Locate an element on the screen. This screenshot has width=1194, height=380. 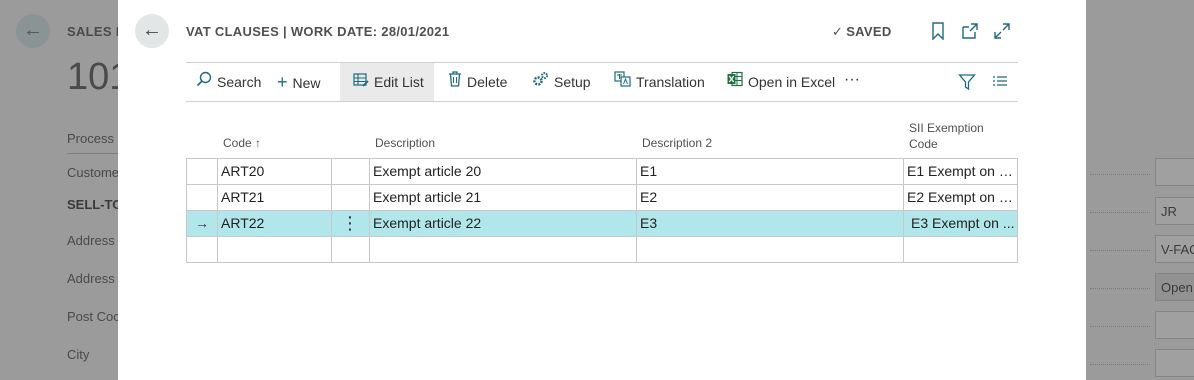
excel-icon is located at coordinates (735, 82).